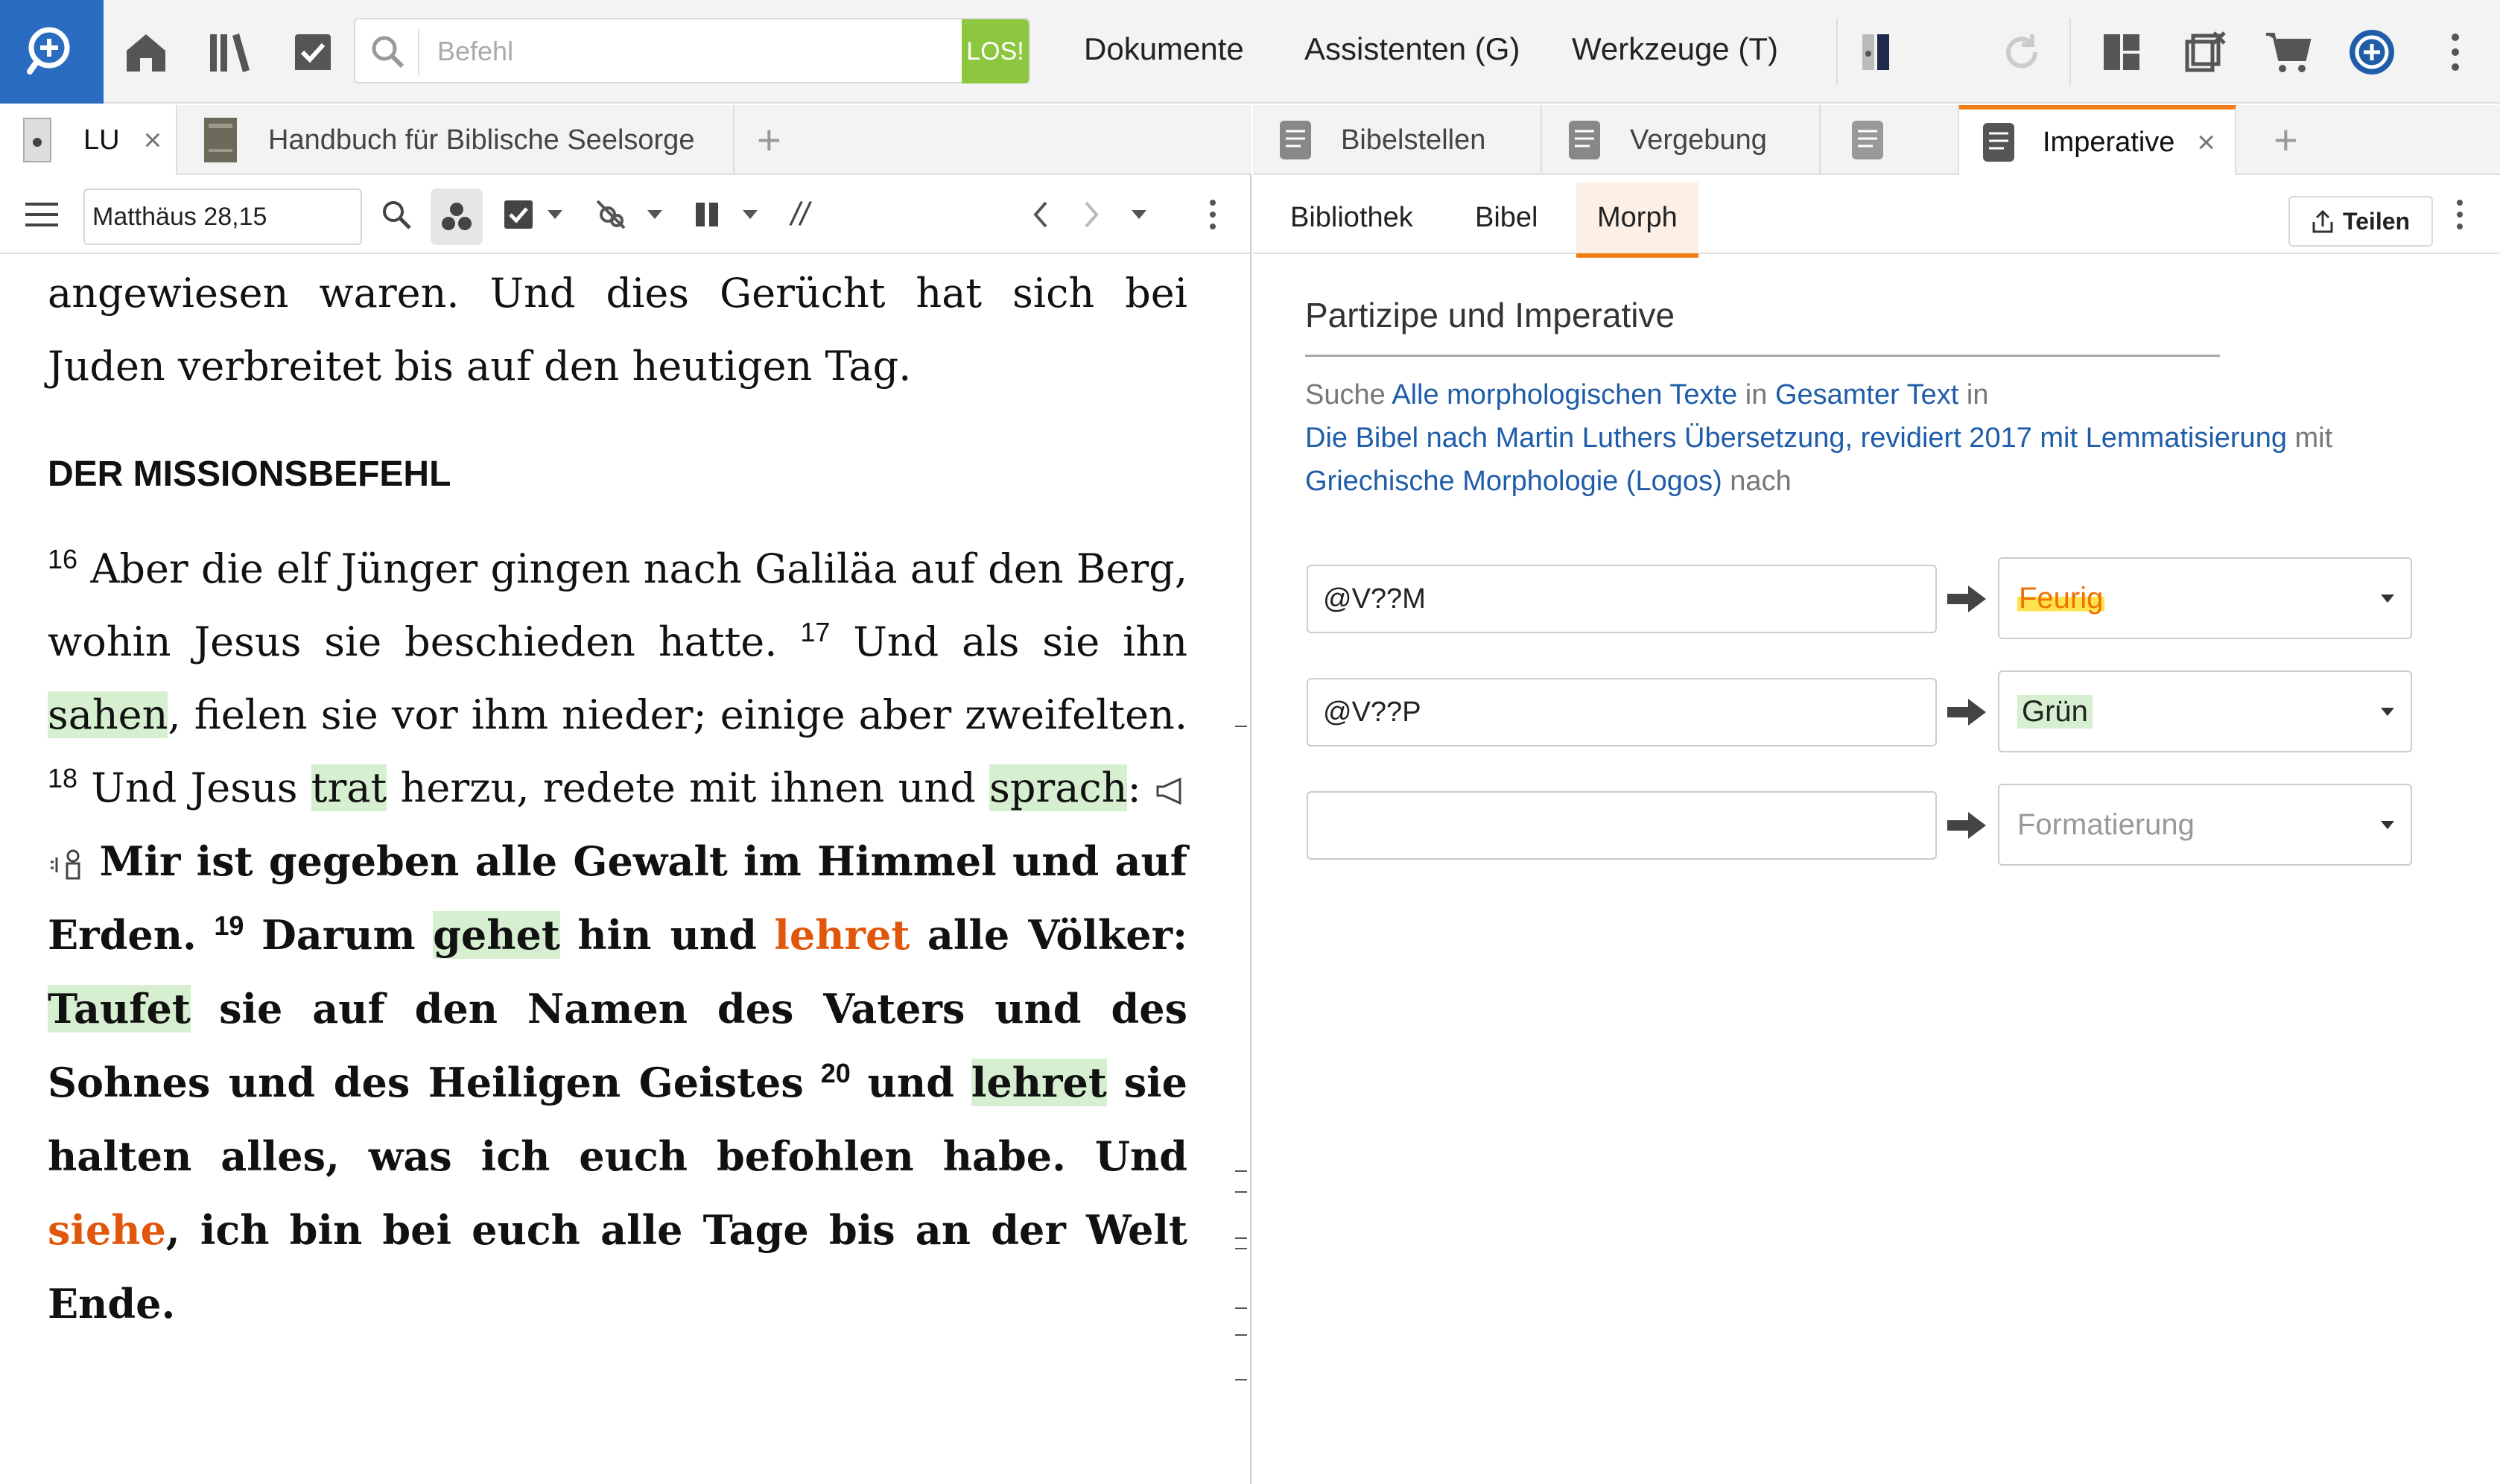 This screenshot has height=1484, width=2500. I want to click on section-heading: DER MISSIONSBEFEHL, so click(249, 474).